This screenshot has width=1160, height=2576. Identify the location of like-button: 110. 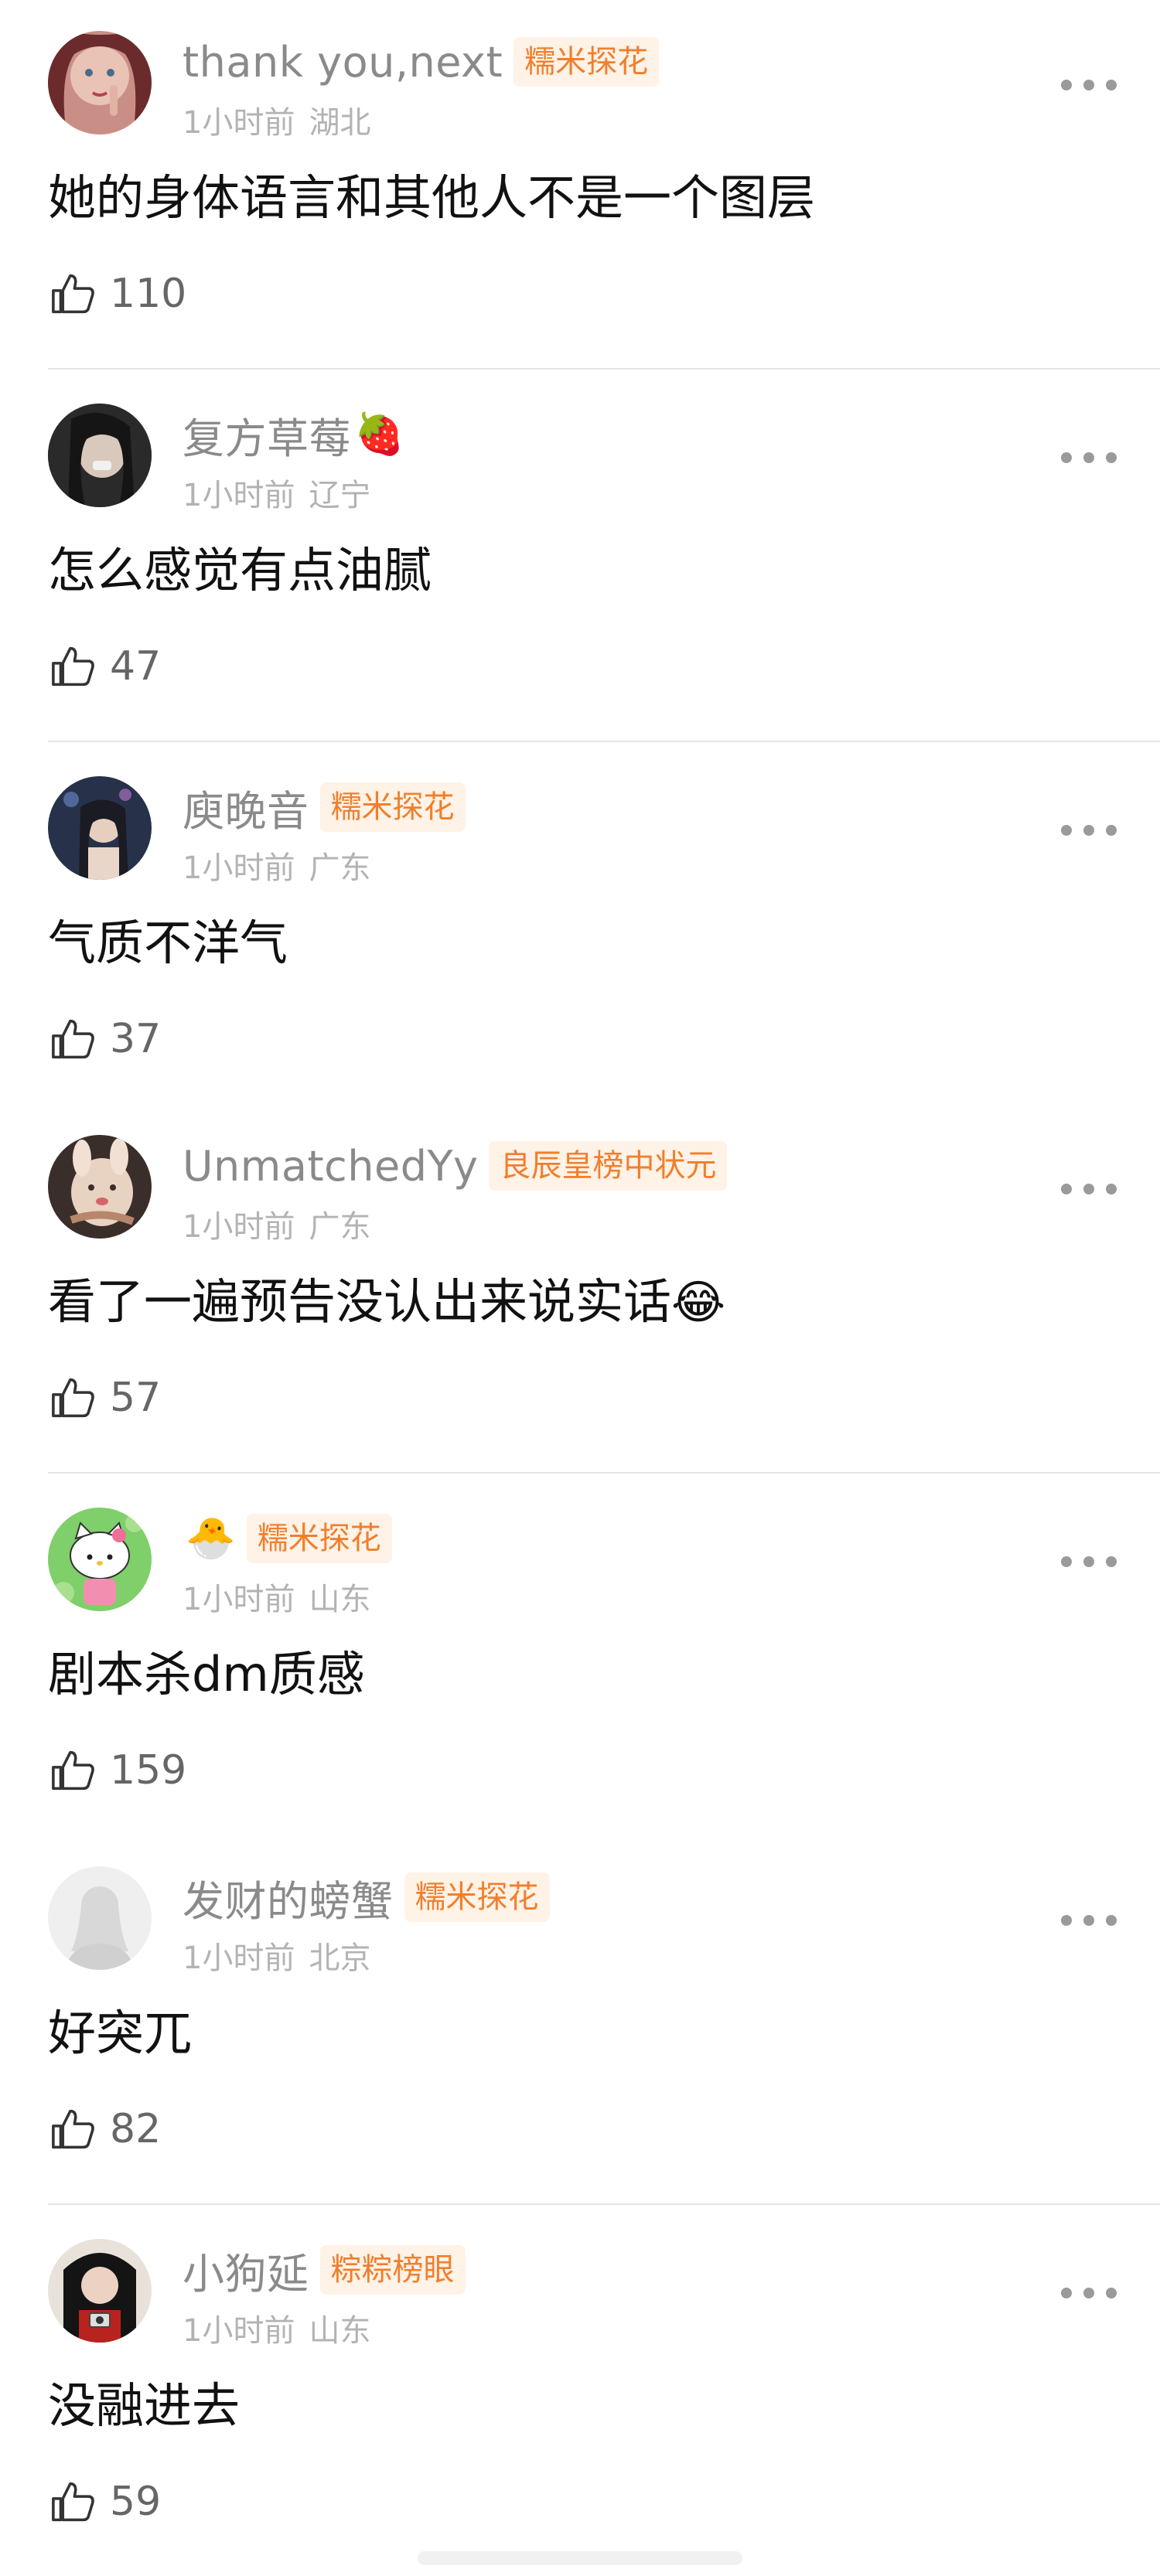
(117, 294).